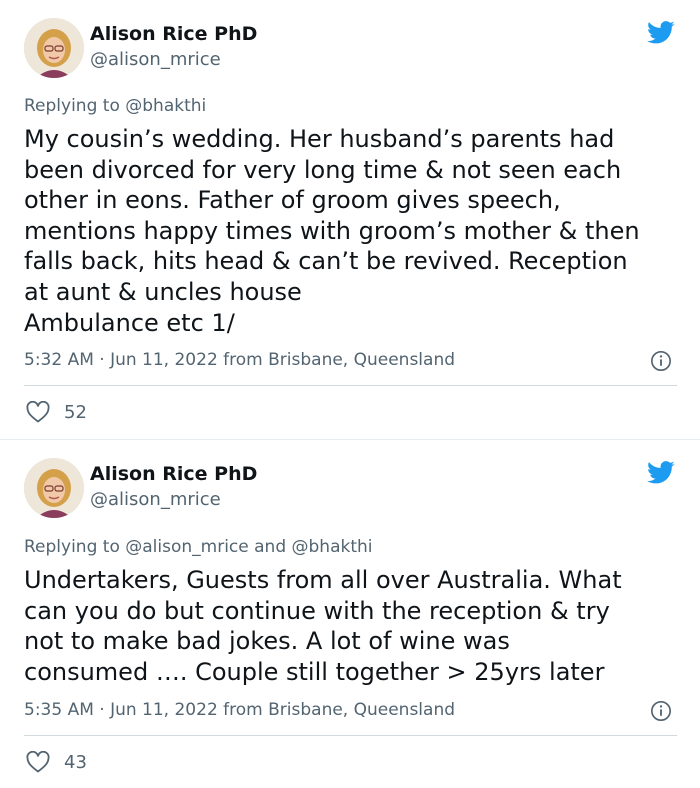  Describe the element at coordinates (56, 762) in the screenshot. I see `like-action: 43` at that location.